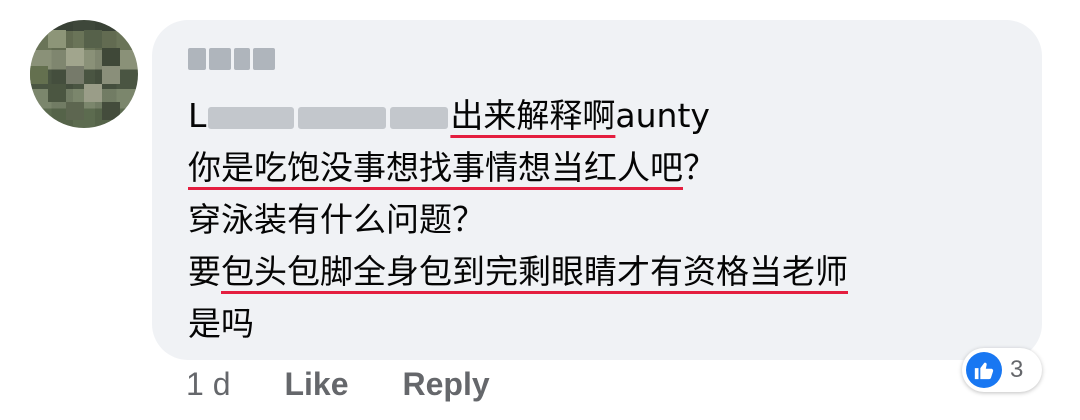 The height and width of the screenshot is (420, 1080). I want to click on comment-line-1: L 出来解释啊aunty, so click(600, 116).